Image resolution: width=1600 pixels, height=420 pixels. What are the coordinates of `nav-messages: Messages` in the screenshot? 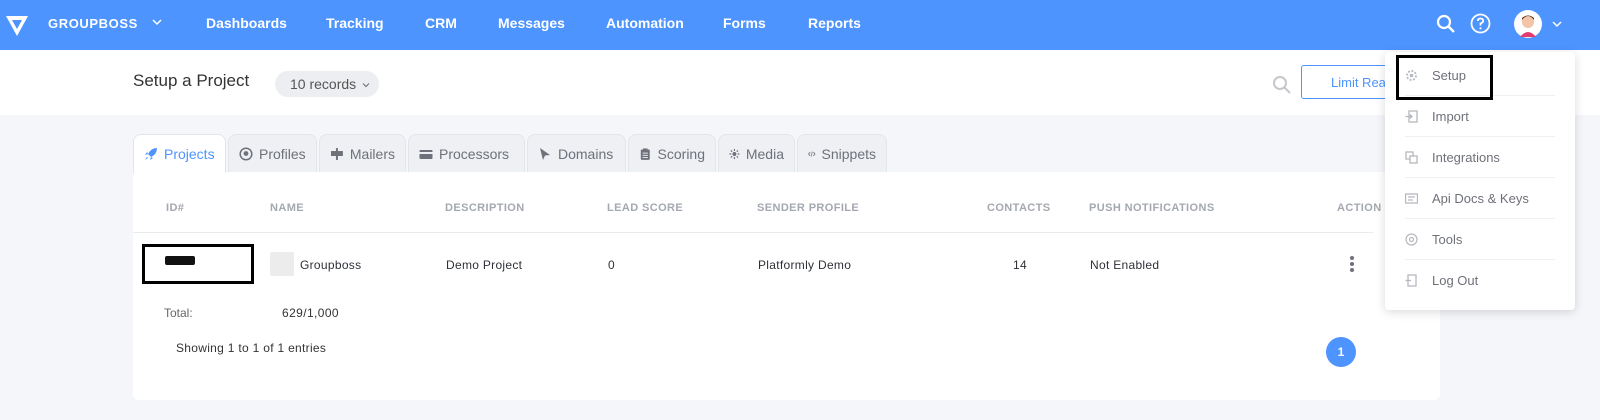 It's located at (531, 23).